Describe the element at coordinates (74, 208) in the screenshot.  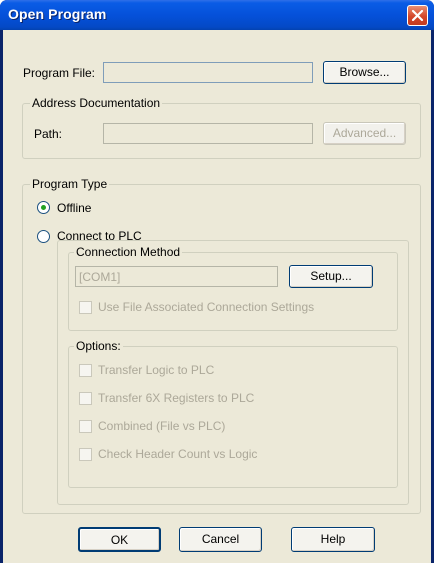
I see `offline-label: Offline` at that location.